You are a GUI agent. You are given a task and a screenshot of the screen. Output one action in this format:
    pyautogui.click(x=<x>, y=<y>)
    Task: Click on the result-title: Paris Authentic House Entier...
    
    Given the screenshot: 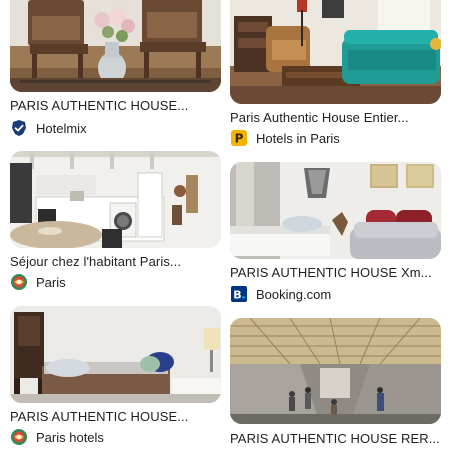 What is the action you would take?
    pyautogui.click(x=319, y=117)
    